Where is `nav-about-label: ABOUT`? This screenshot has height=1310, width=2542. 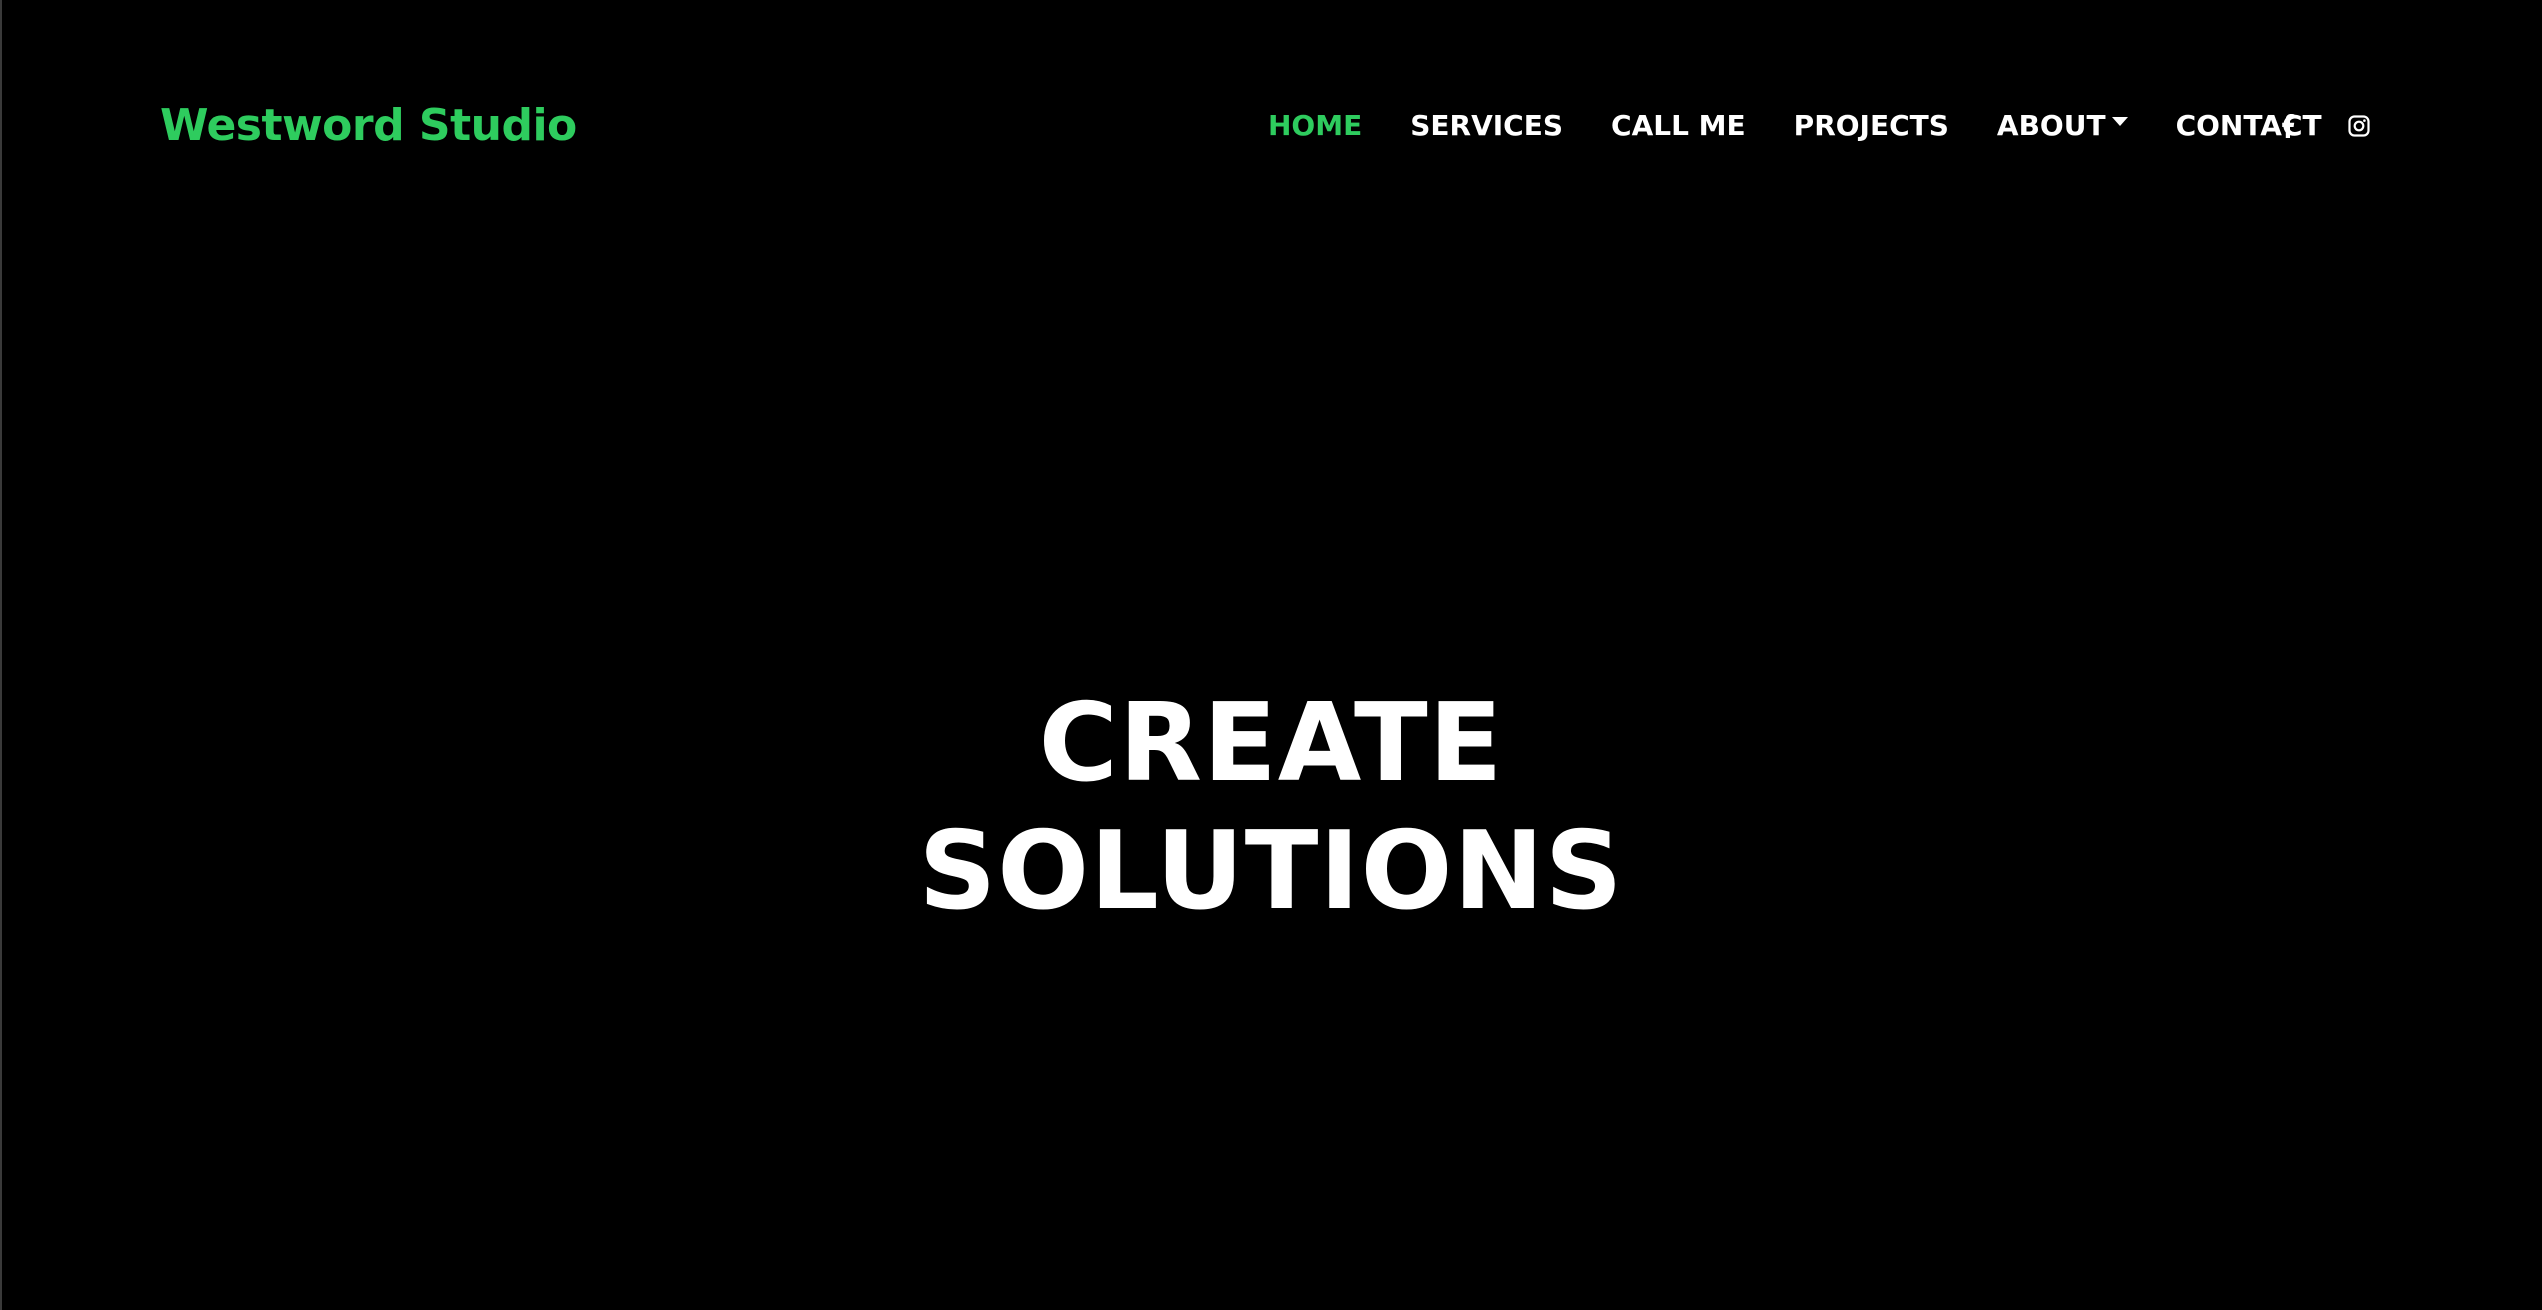
nav-about-label: ABOUT is located at coordinates (2051, 125).